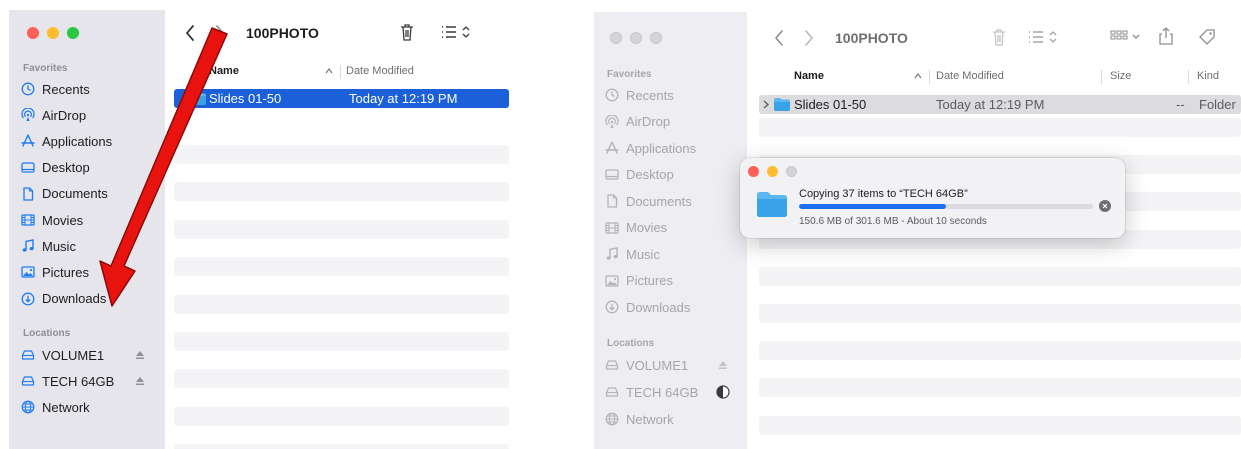 The image size is (1241, 449). Describe the element at coordinates (1120, 76) in the screenshot. I see `column-header-size: Size` at that location.